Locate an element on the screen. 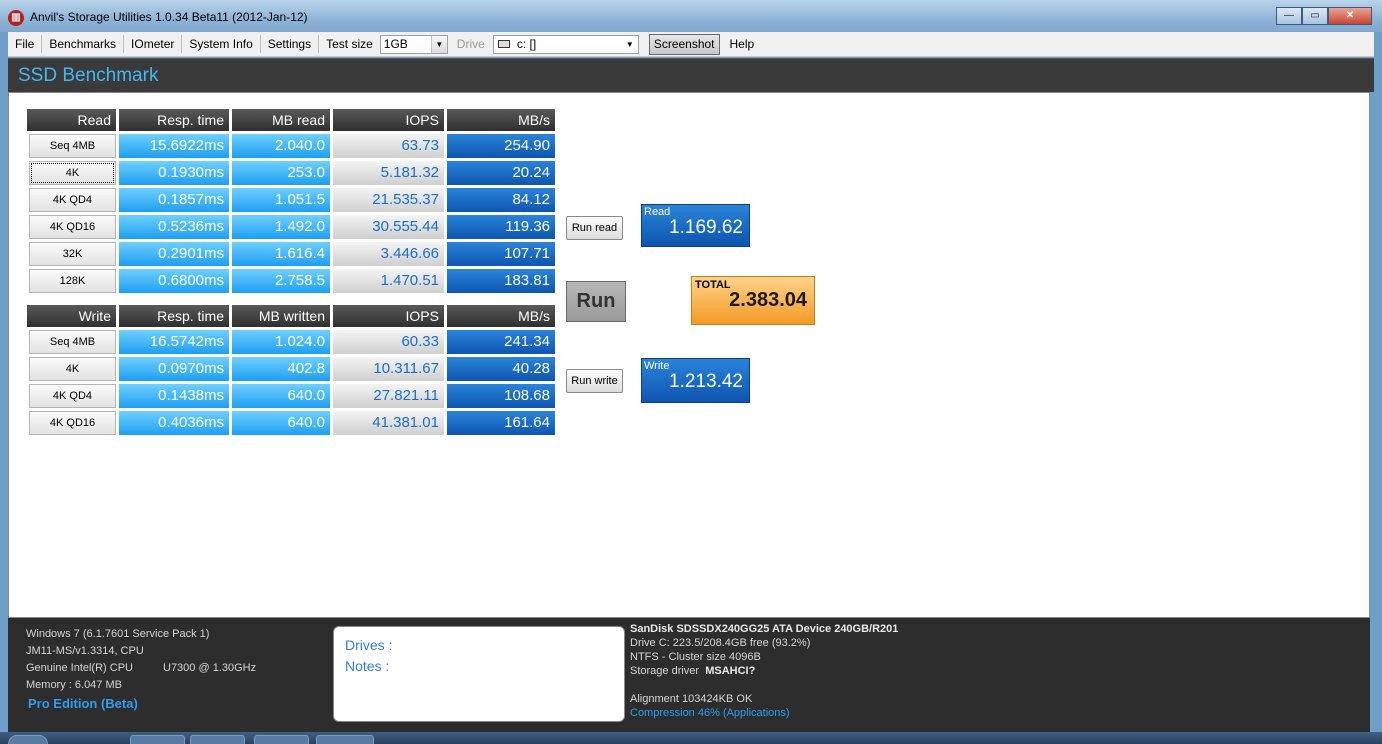 The width and height of the screenshot is (1382, 744). read-mb: 253.0 is located at coordinates (281, 173).